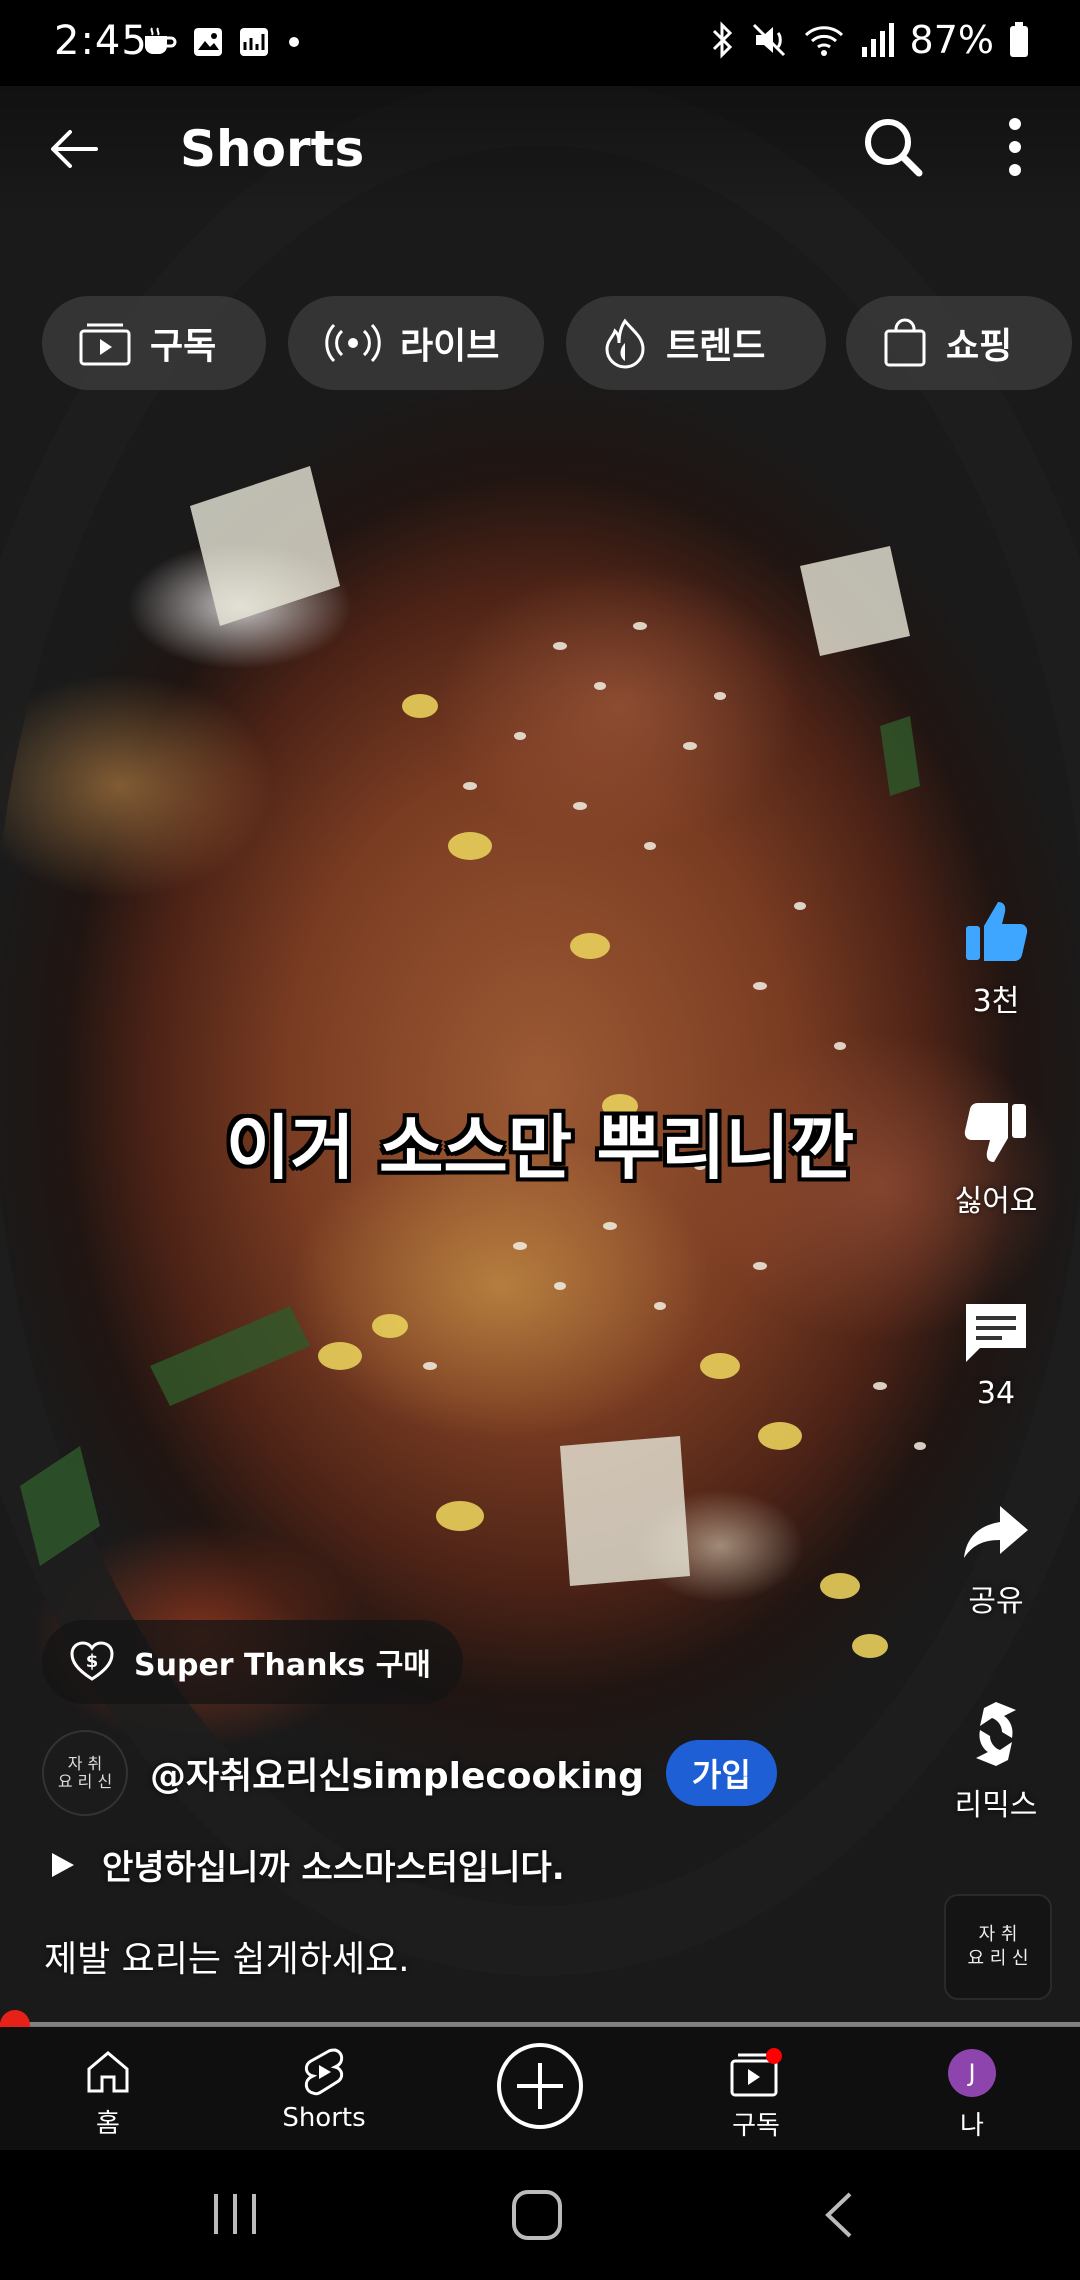 The width and height of the screenshot is (1080, 2280). Describe the element at coordinates (161, 40) in the screenshot. I see `coffee-icon` at that location.